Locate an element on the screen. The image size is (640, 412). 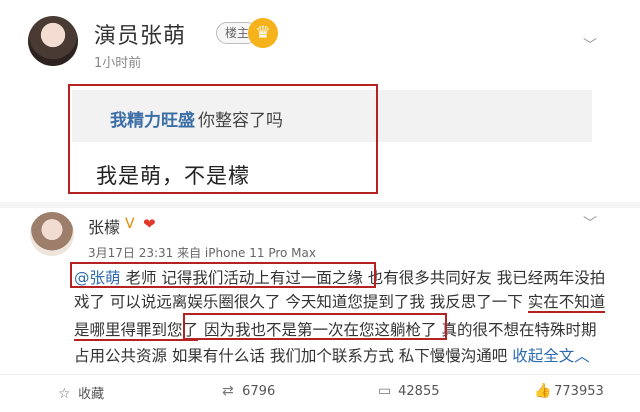
crown-icon: ♛ is located at coordinates (263, 33).